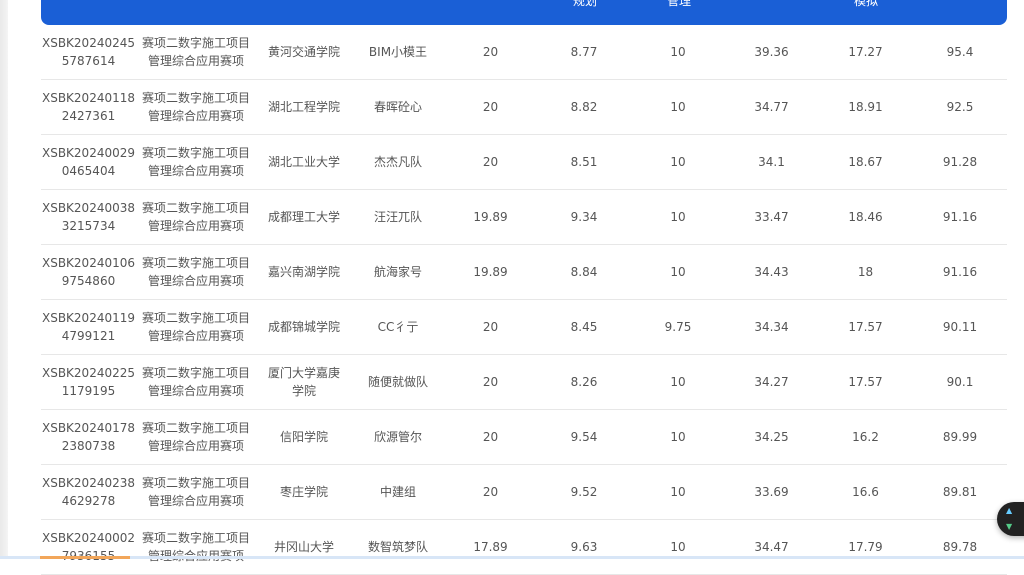  Describe the element at coordinates (524, 12) in the screenshot. I see `table-header: 规划 管理 模拟` at that location.